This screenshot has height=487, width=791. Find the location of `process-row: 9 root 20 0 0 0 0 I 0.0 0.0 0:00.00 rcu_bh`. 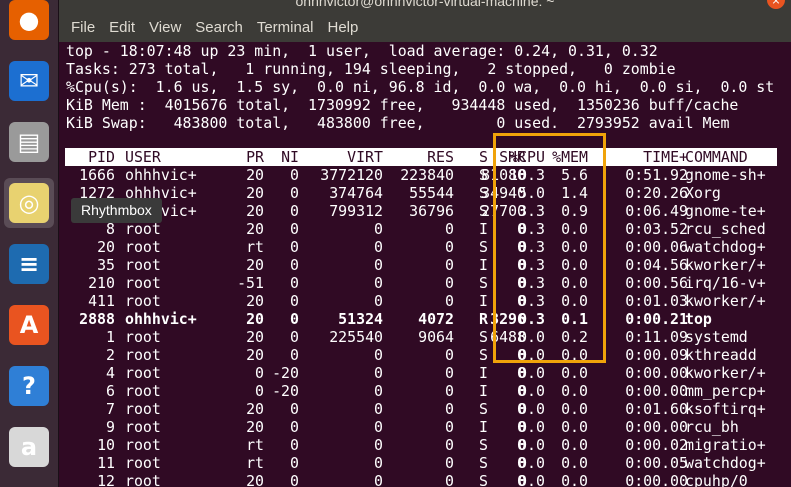

process-row: 9 root 20 0 0 0 0 I 0.0 0.0 0:00.00 rcu_bh is located at coordinates (425, 427).